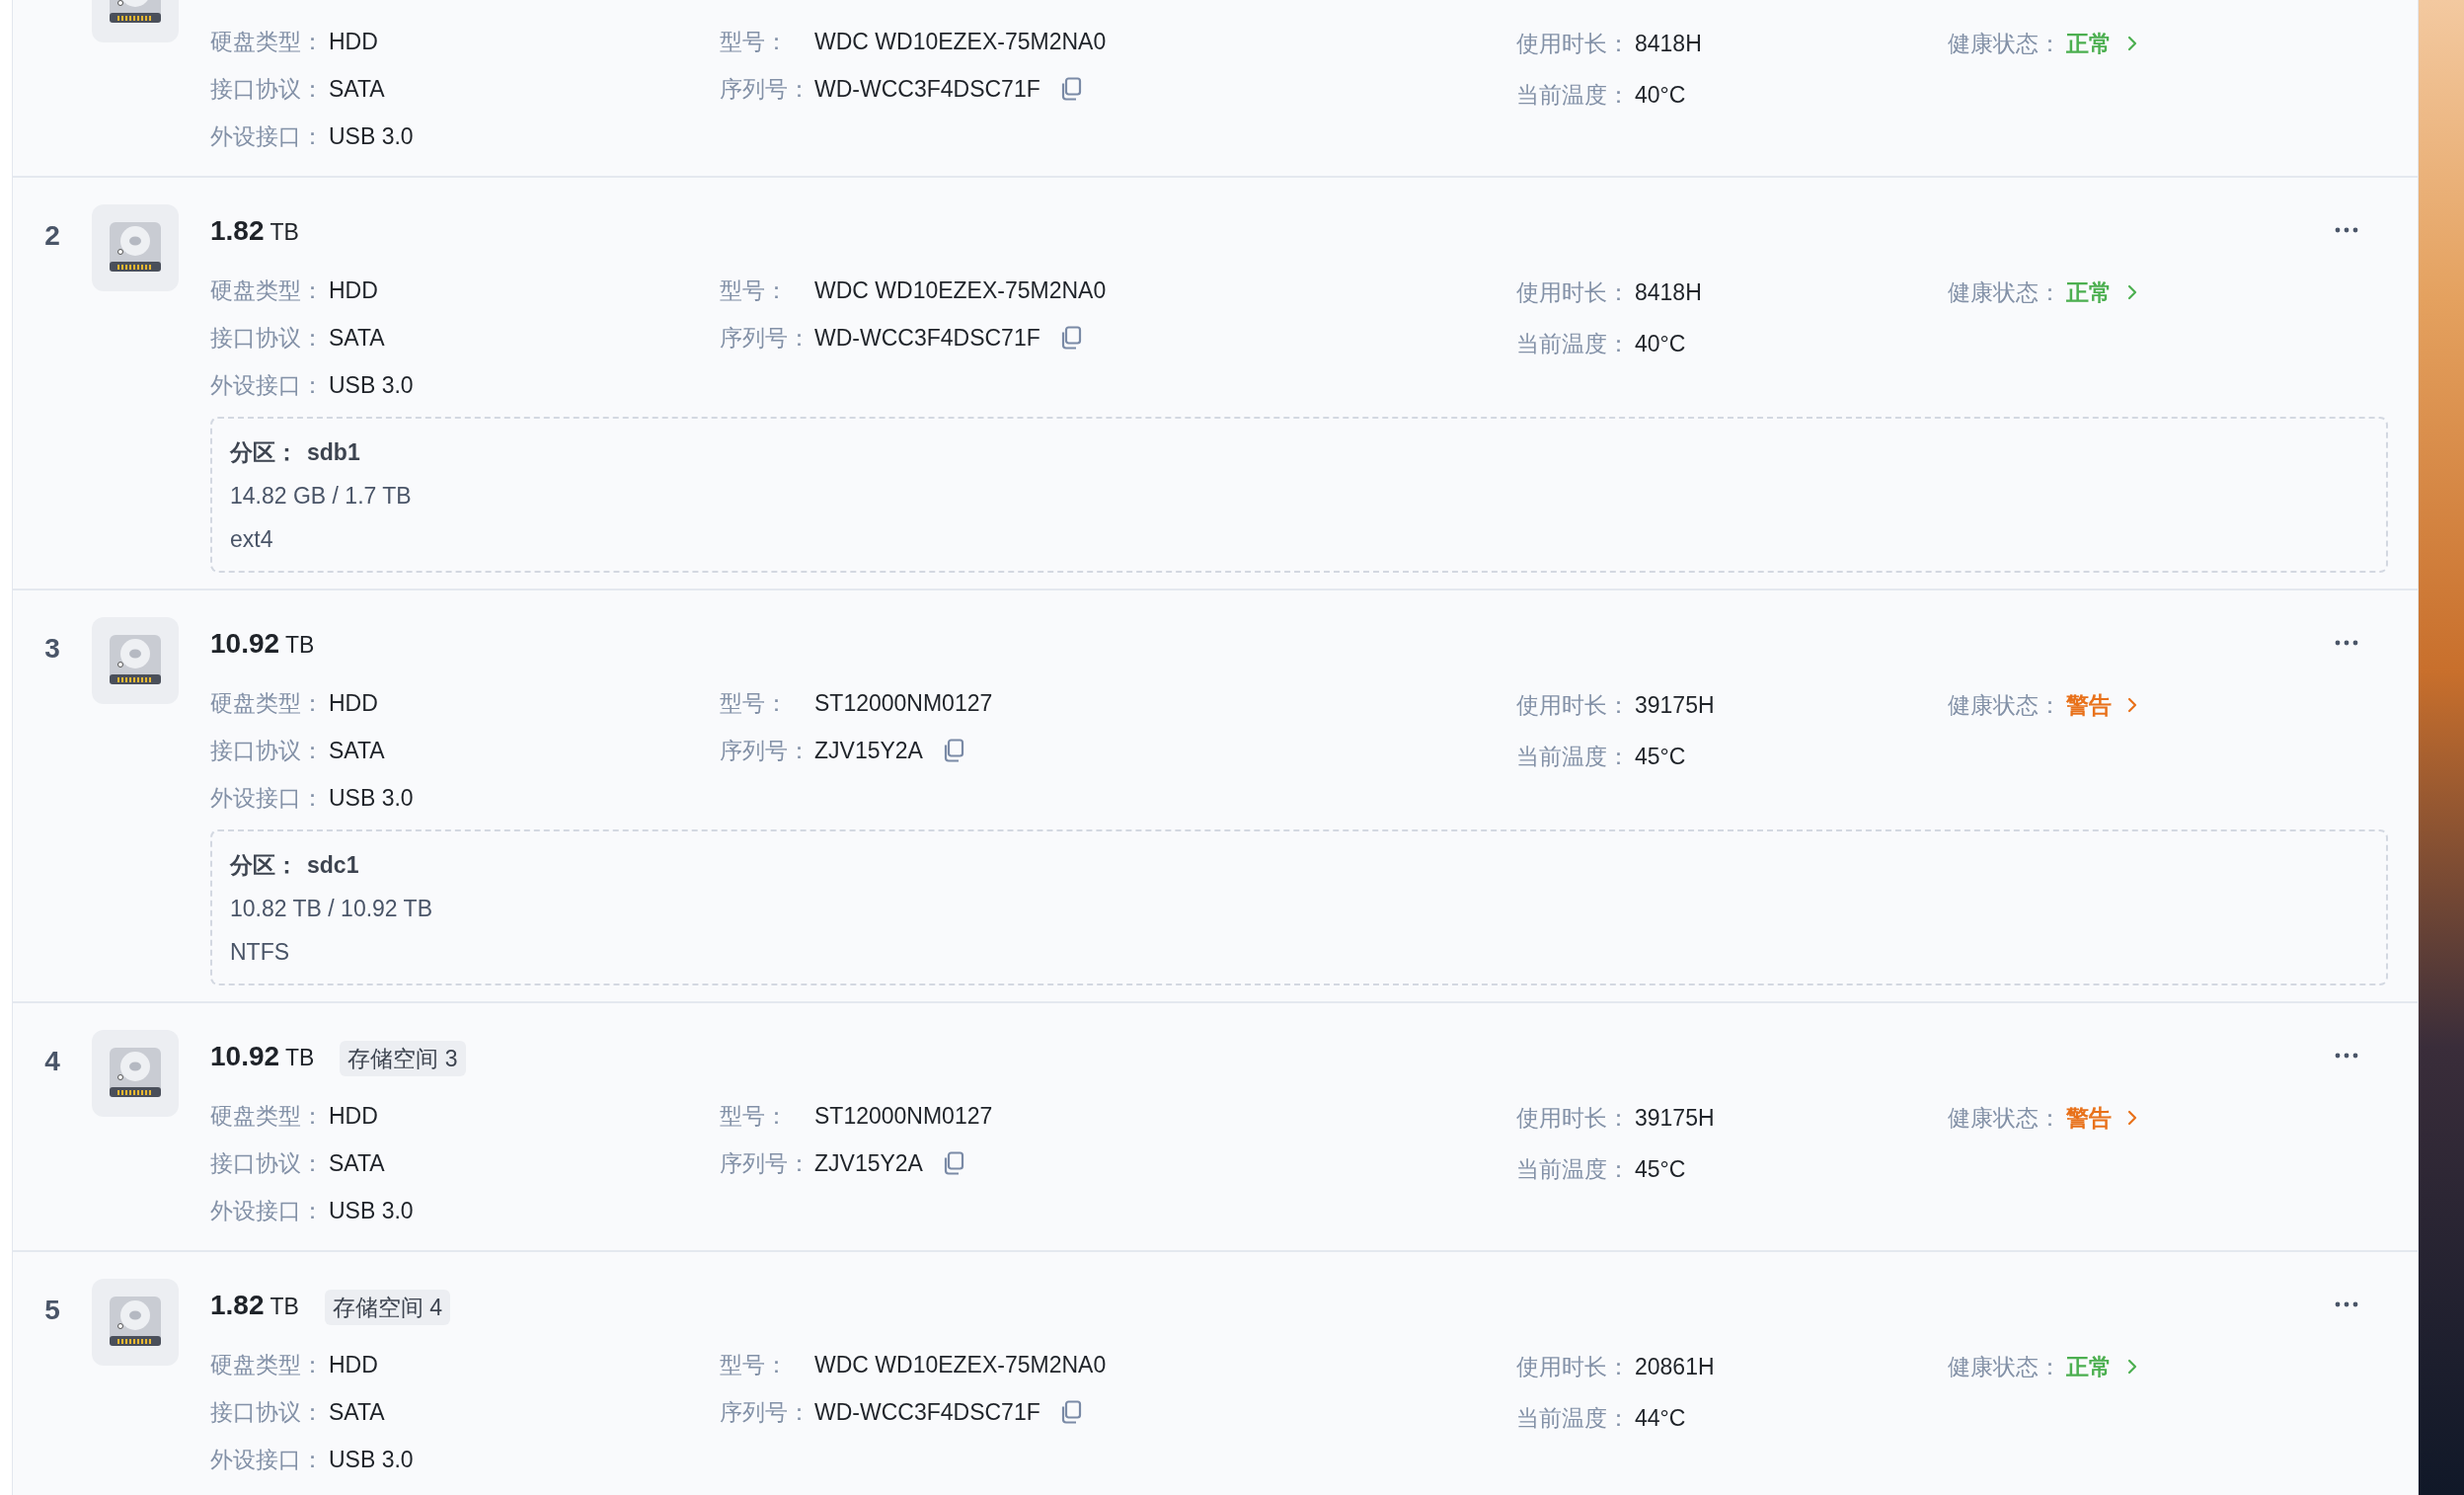 This screenshot has height=1495, width=2464. Describe the element at coordinates (331, 909) in the screenshot. I see `partition-usage: 10.82 TB / 10.92 TB` at that location.